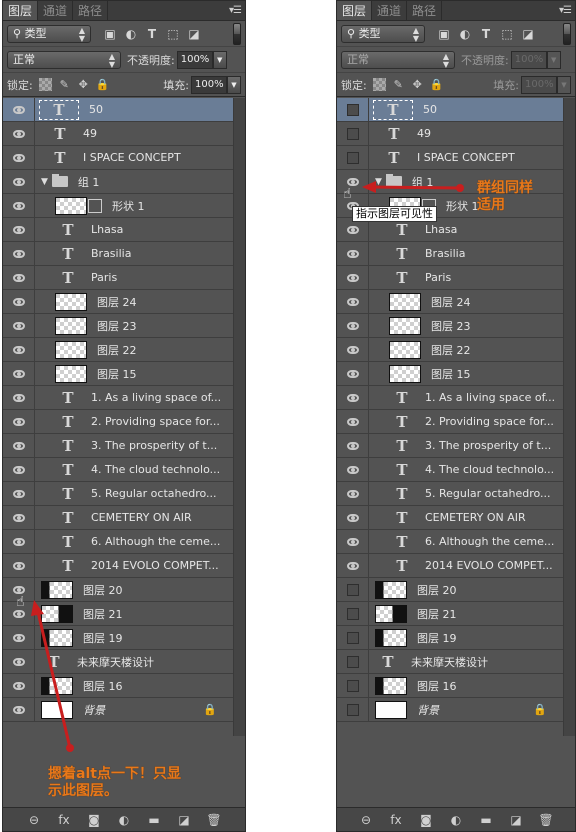 Image resolution: width=576 pixels, height=832 pixels. I want to click on expand-caret-icon: ▼, so click(44, 182).